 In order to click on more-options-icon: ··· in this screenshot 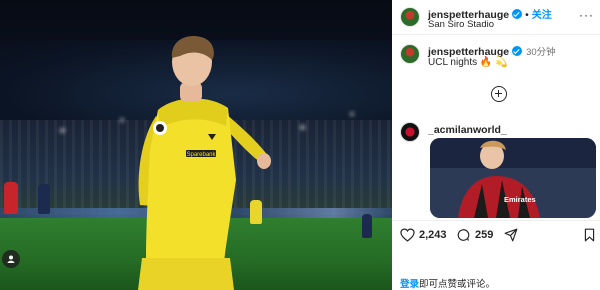, I will do `click(586, 15)`.